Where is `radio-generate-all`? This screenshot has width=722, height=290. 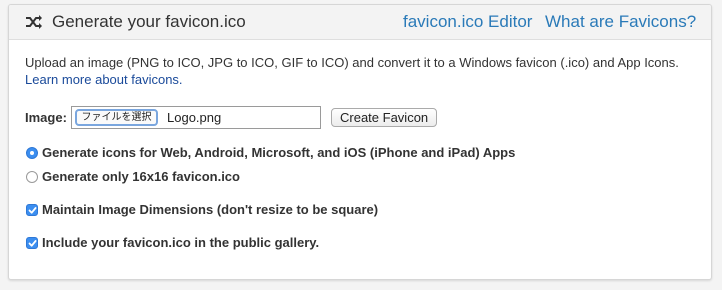 radio-generate-all is located at coordinates (32, 153).